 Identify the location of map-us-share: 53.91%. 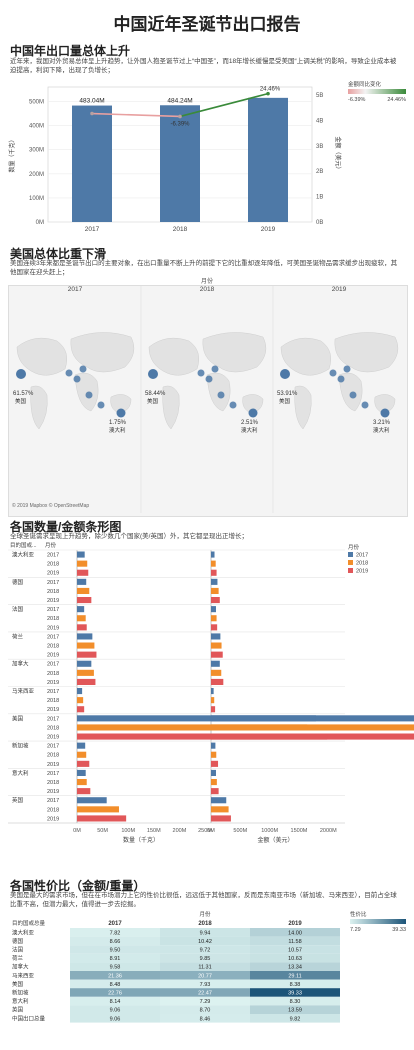
(287, 394).